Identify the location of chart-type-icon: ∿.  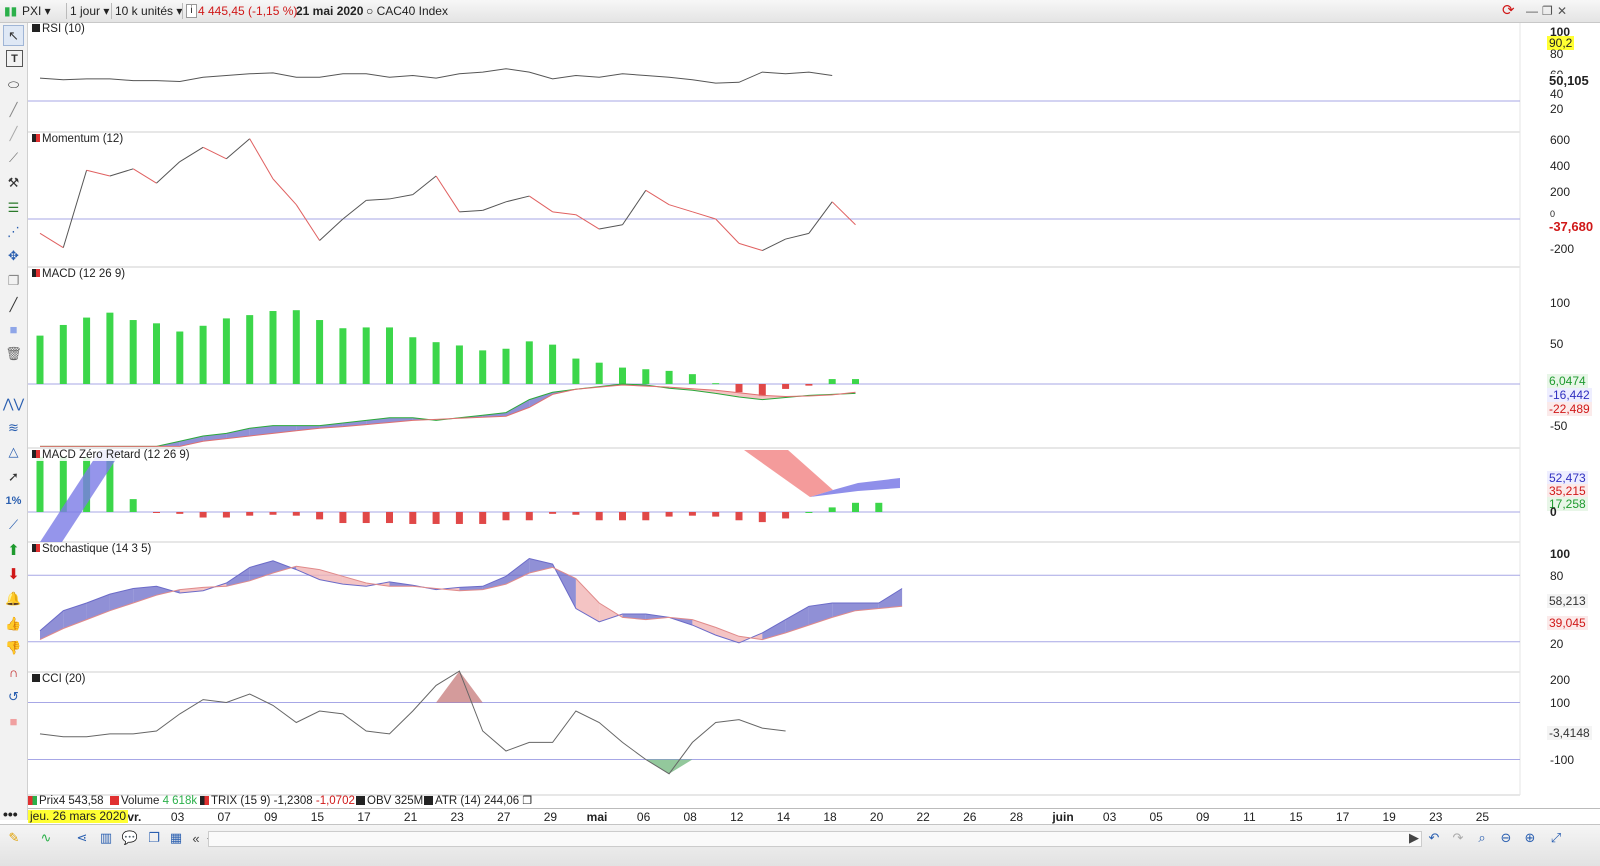
(46, 838).